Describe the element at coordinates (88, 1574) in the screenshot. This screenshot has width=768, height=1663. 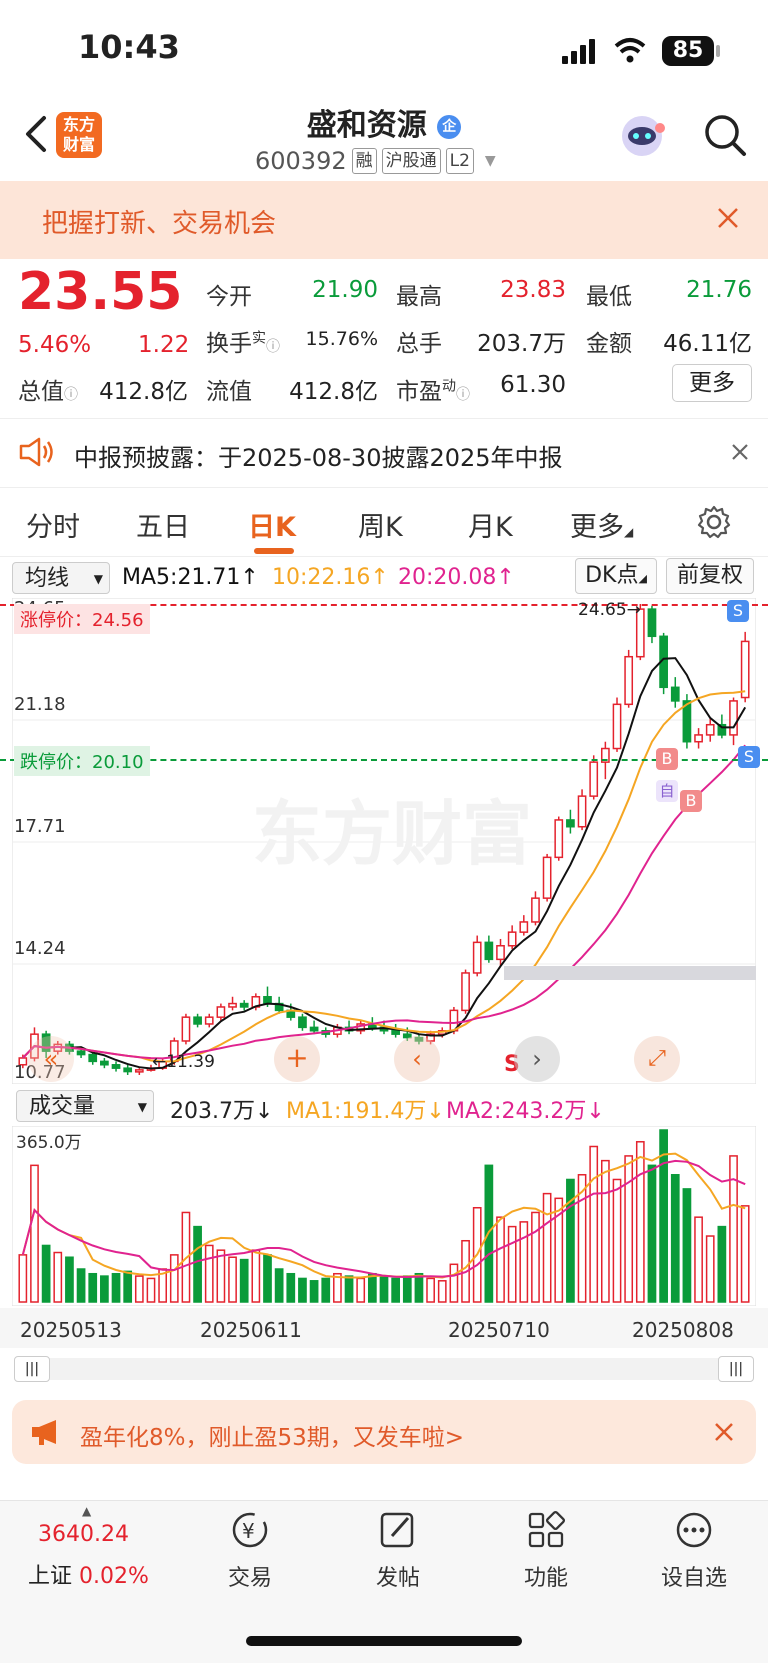
I see `index-quote: 上证 0.02%` at that location.